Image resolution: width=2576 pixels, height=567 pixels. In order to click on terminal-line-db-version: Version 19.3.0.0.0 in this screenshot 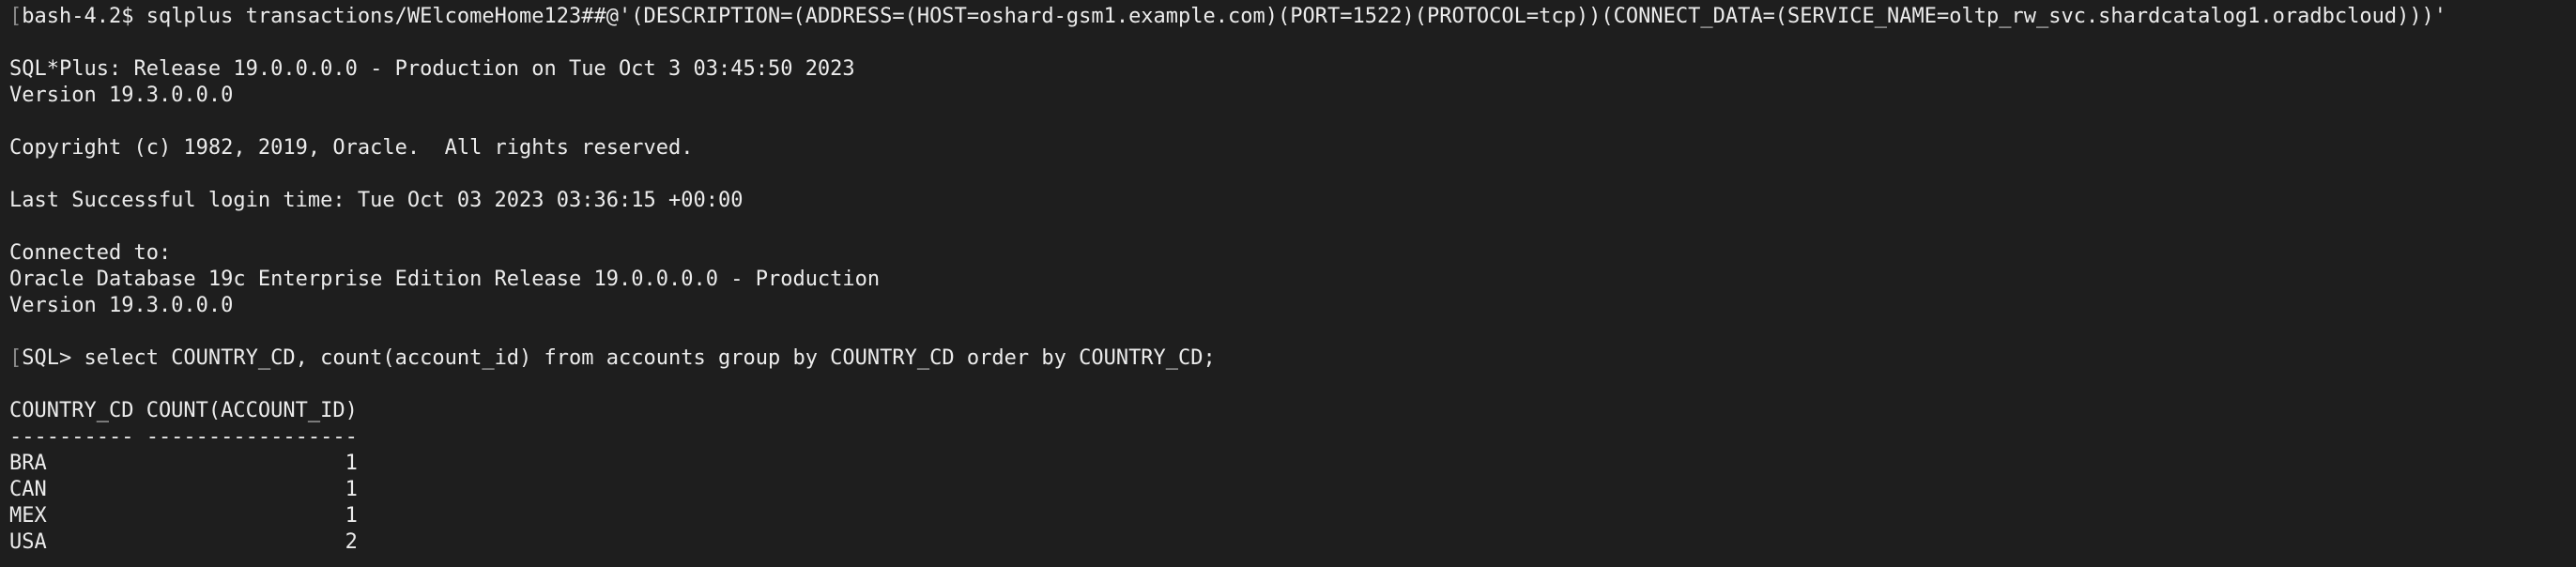, I will do `click(122, 305)`.